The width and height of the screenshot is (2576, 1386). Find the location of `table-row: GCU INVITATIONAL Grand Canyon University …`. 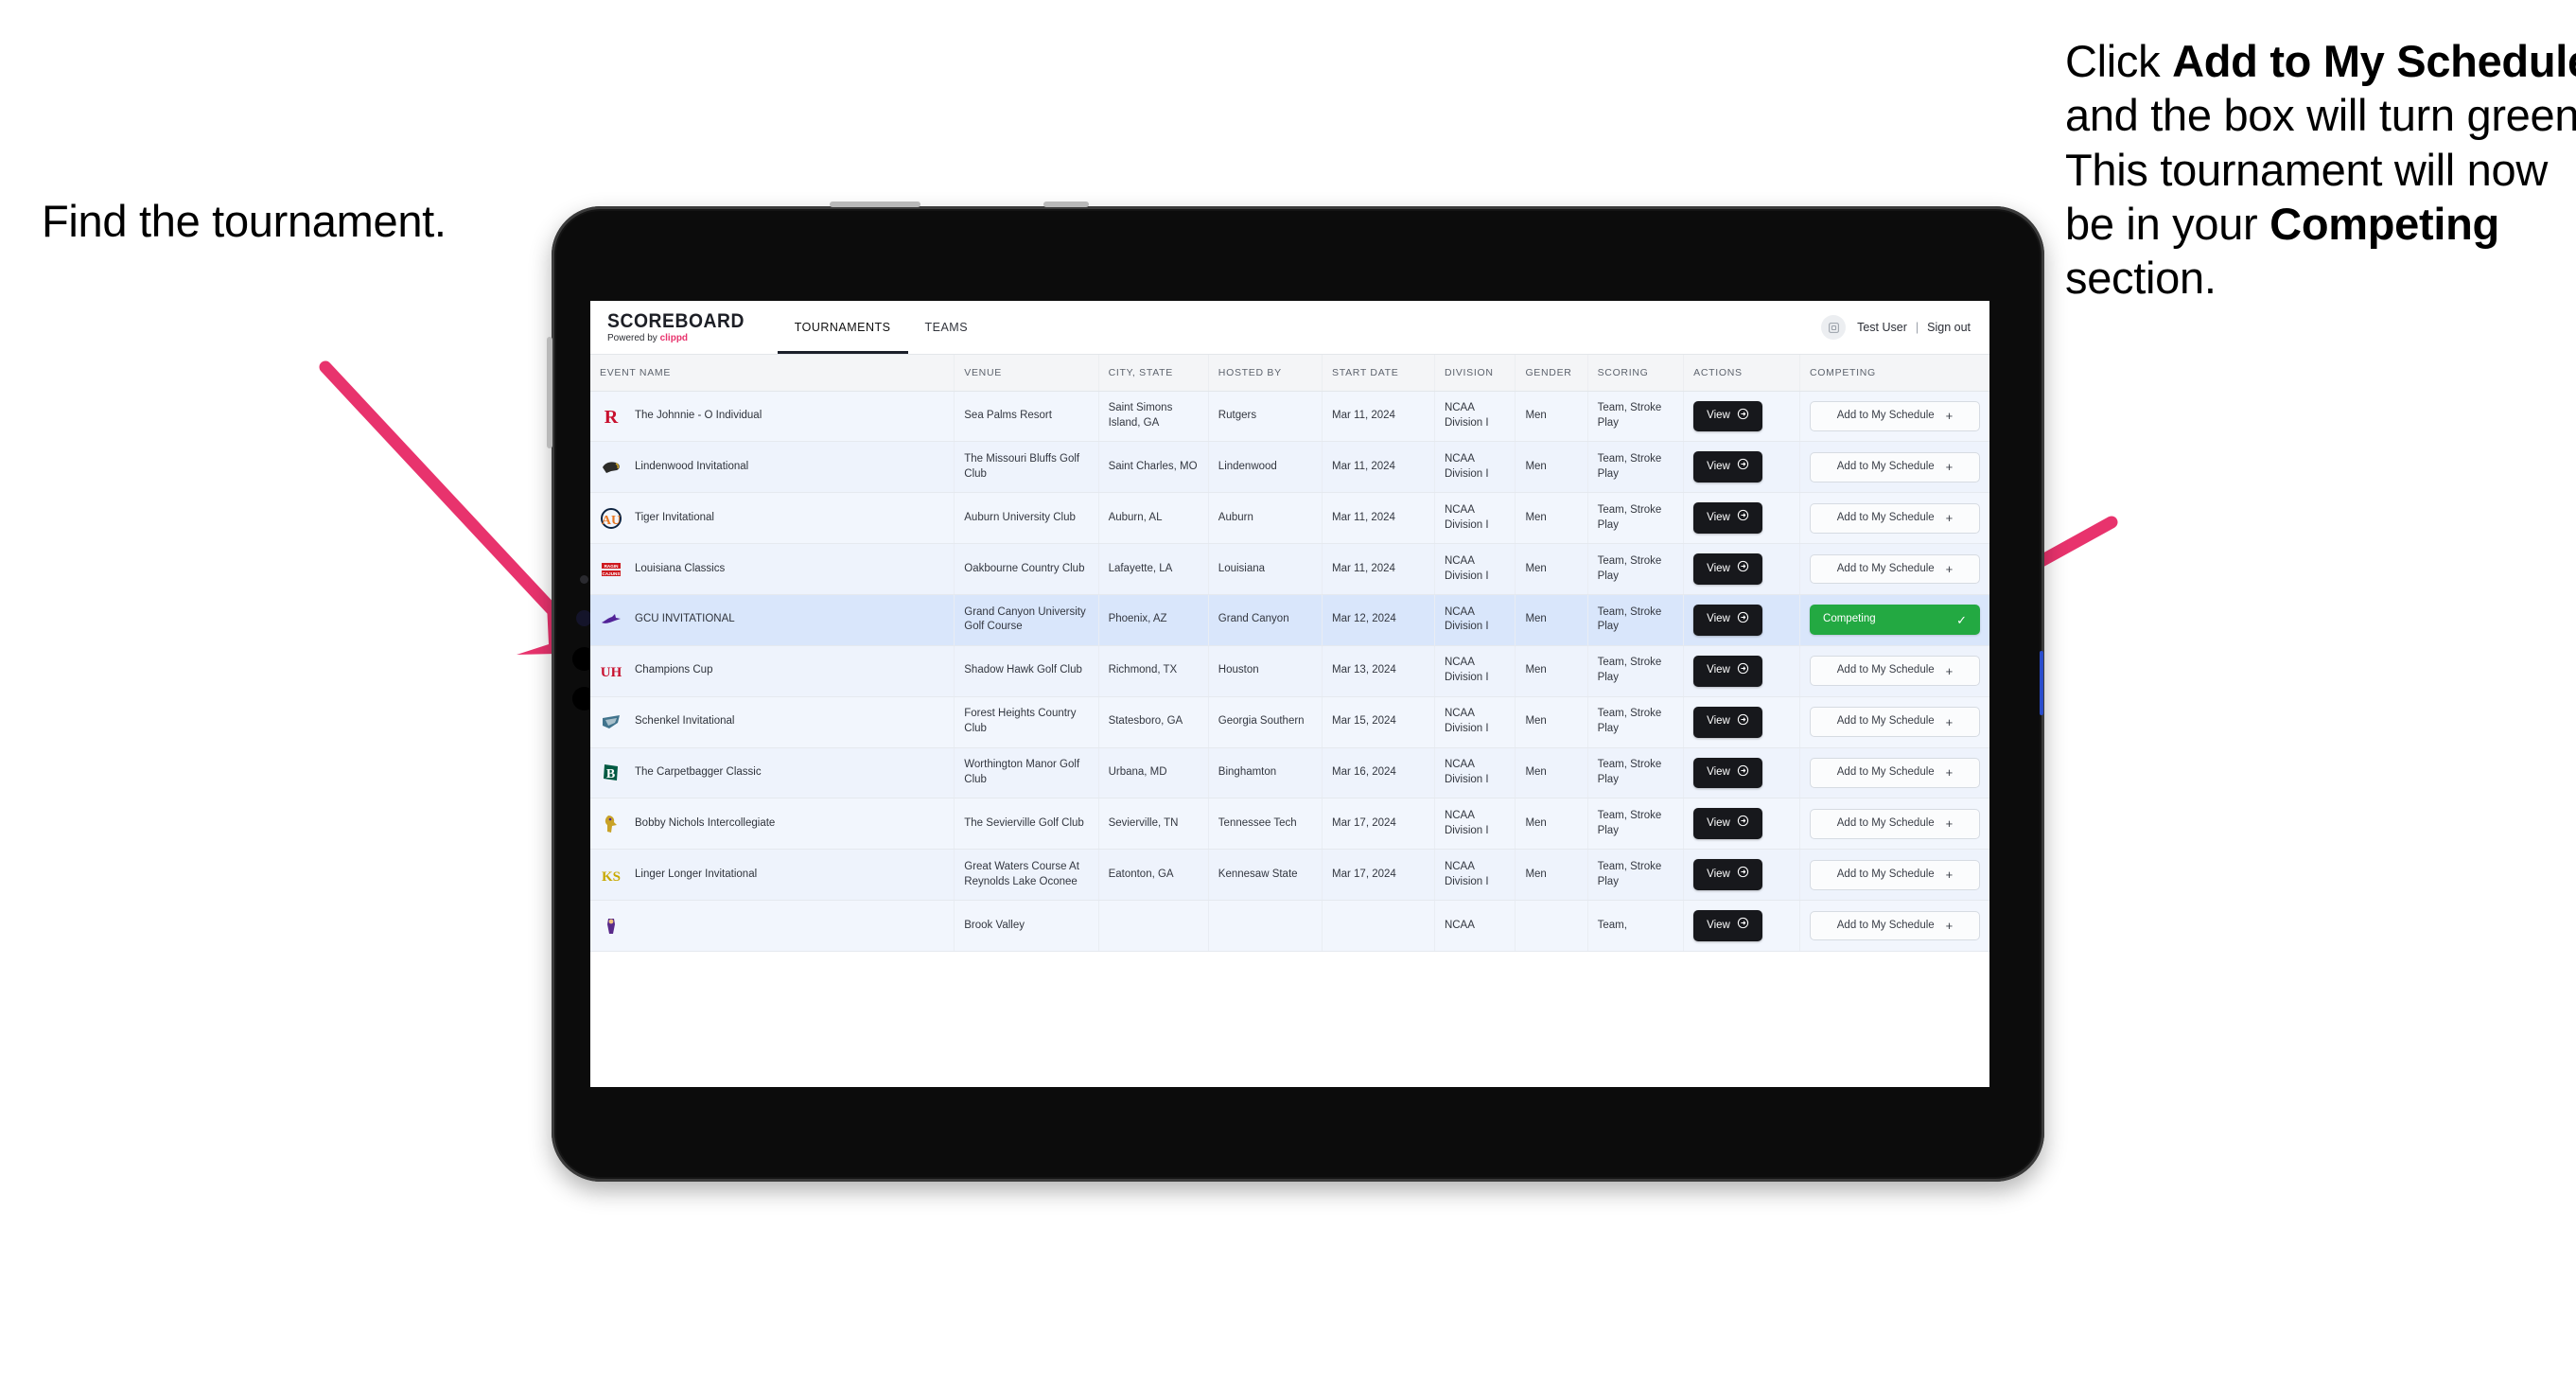

table-row: GCU INVITATIONAL Grand Canyon University … is located at coordinates (1289, 620).